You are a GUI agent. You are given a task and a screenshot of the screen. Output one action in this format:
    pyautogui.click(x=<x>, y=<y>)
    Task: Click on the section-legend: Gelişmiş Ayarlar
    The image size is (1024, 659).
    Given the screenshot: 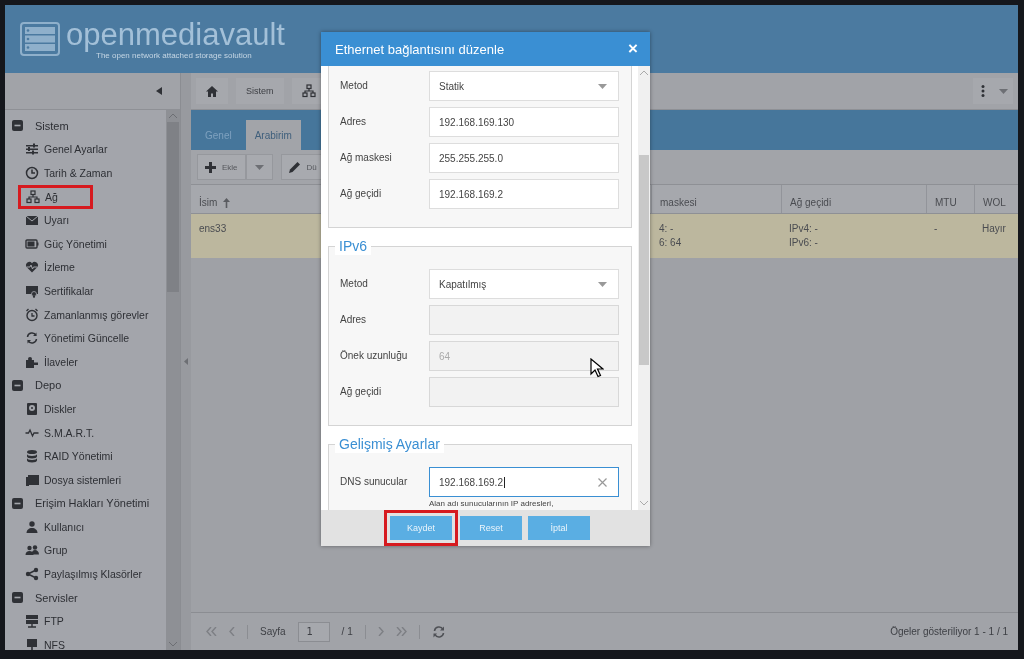 What is the action you would take?
    pyautogui.click(x=389, y=444)
    